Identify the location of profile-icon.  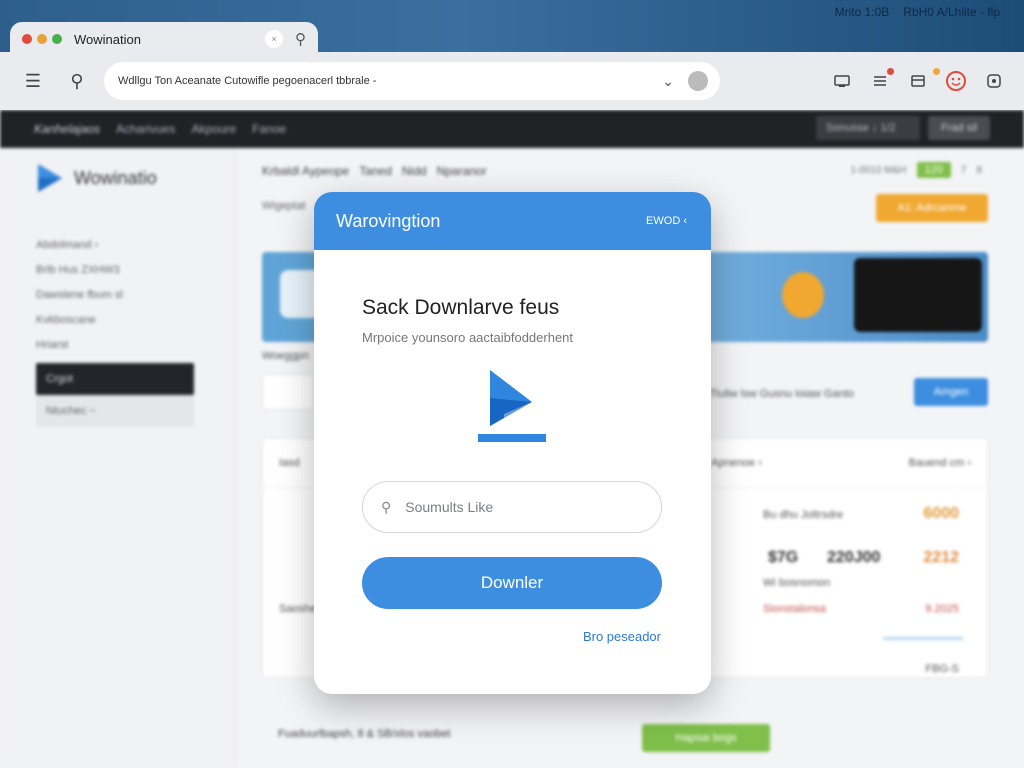
(956, 81).